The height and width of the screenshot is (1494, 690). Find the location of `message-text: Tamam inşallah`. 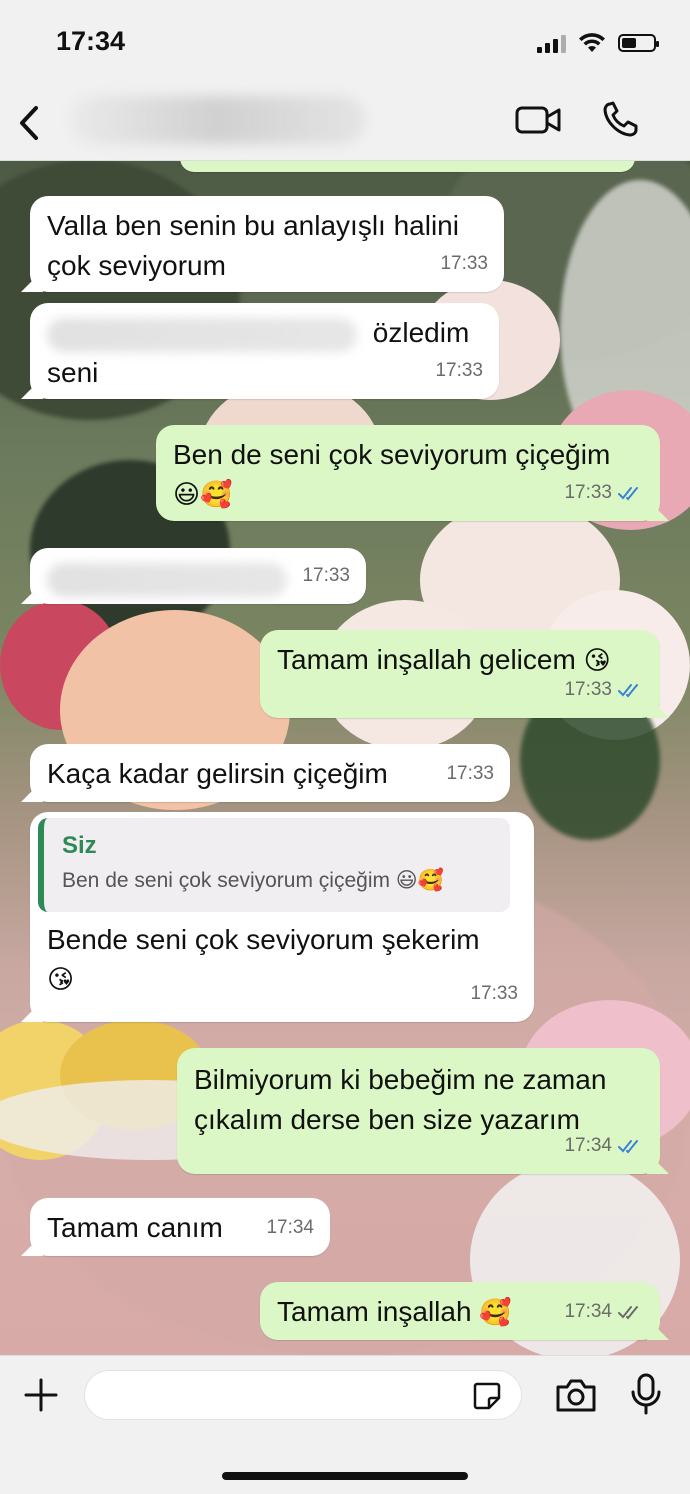

message-text: Tamam inşallah is located at coordinates (374, 1311).